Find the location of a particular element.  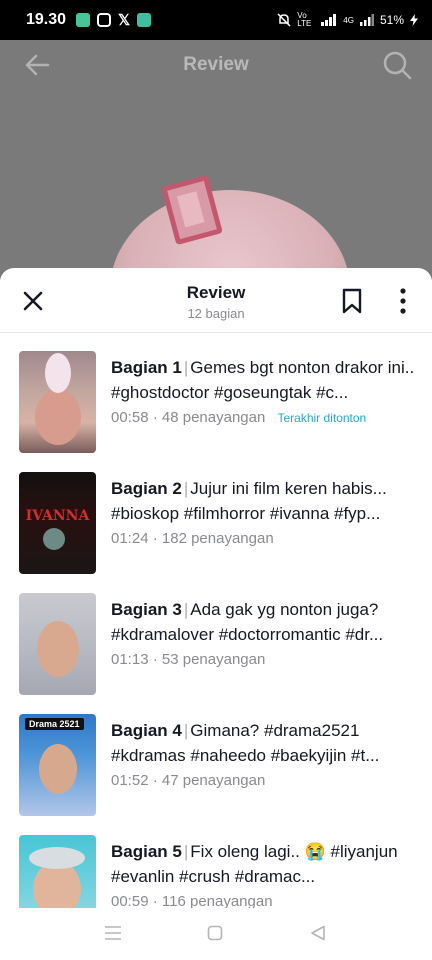

thumb-headband is located at coordinates (57, 858).